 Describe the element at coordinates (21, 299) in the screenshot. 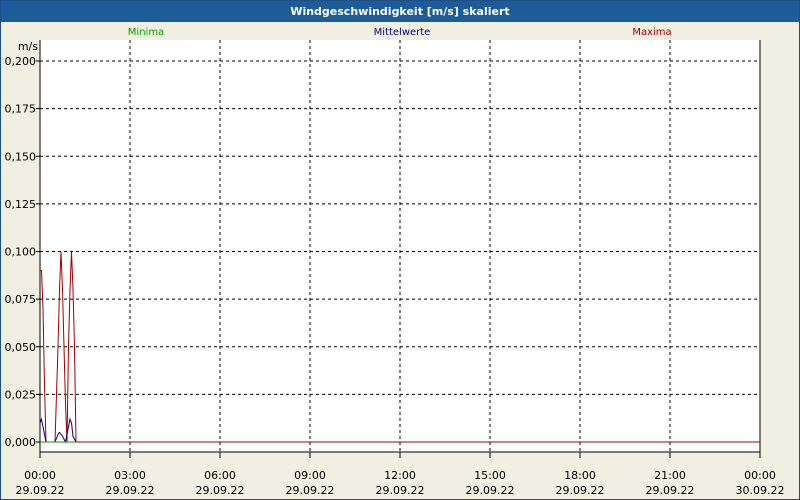

I see `y-tick-label: 0,075` at that location.